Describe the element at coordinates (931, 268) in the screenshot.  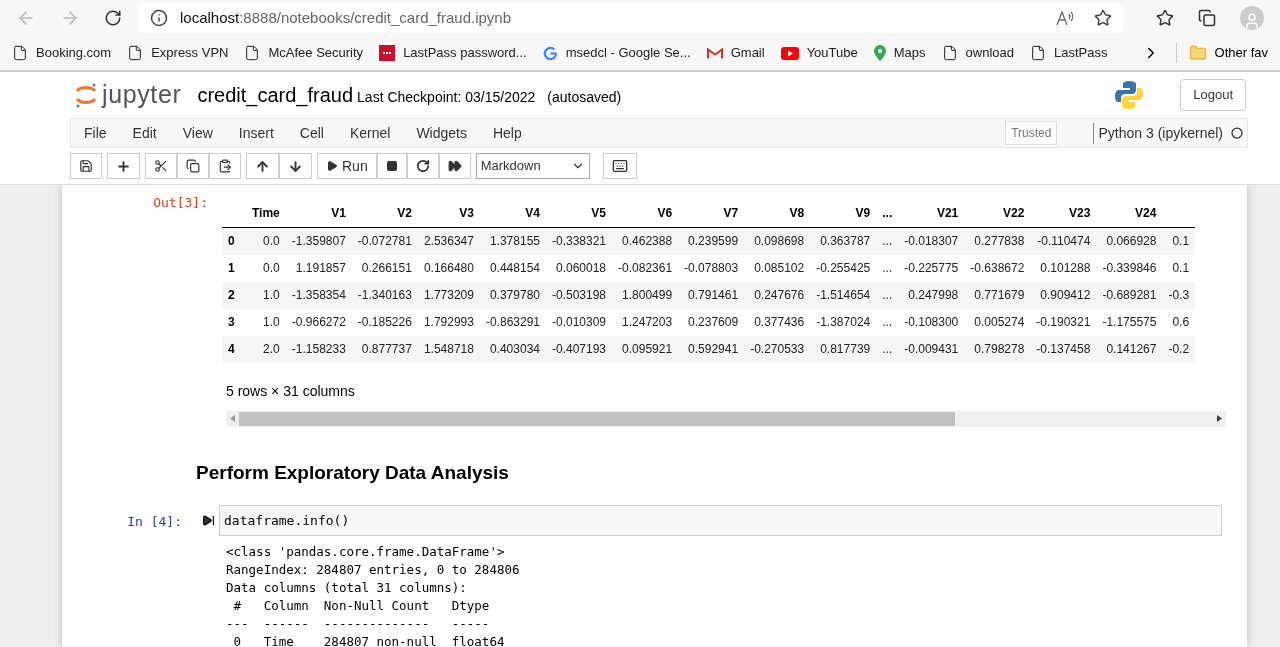
I see `table-cell: -0.225775` at that location.